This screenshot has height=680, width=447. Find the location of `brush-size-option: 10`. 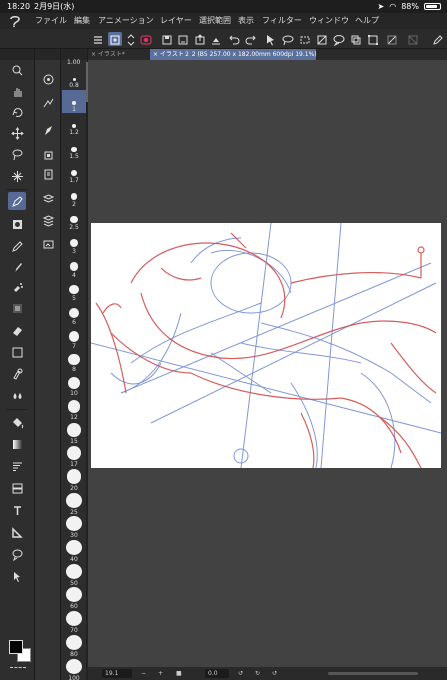

brush-size-option: 10 is located at coordinates (74, 385).